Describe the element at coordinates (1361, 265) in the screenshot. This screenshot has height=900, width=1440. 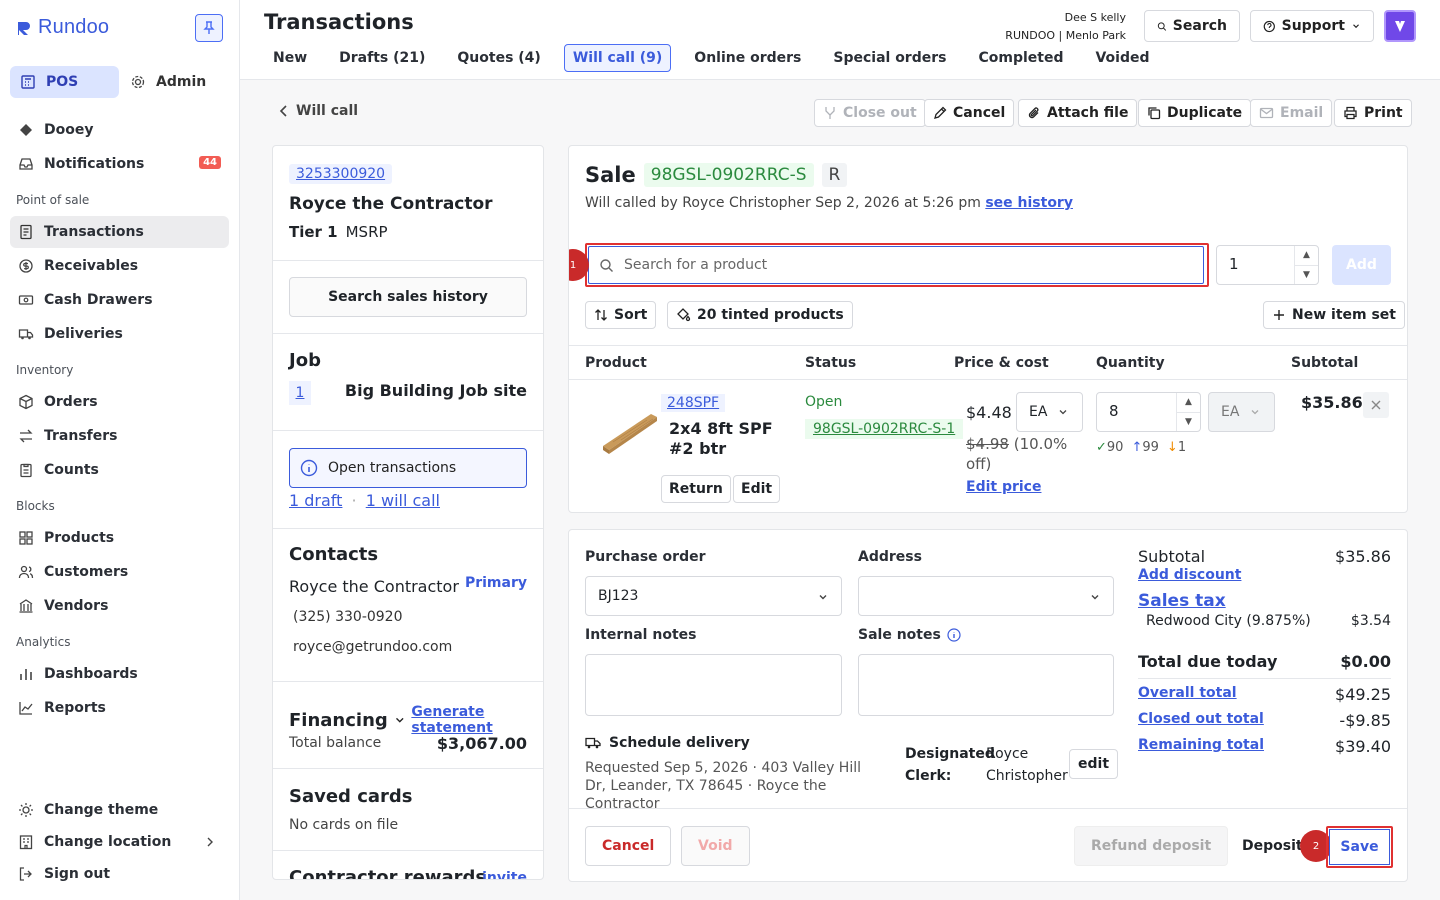
I see `add-product-button: Add` at that location.